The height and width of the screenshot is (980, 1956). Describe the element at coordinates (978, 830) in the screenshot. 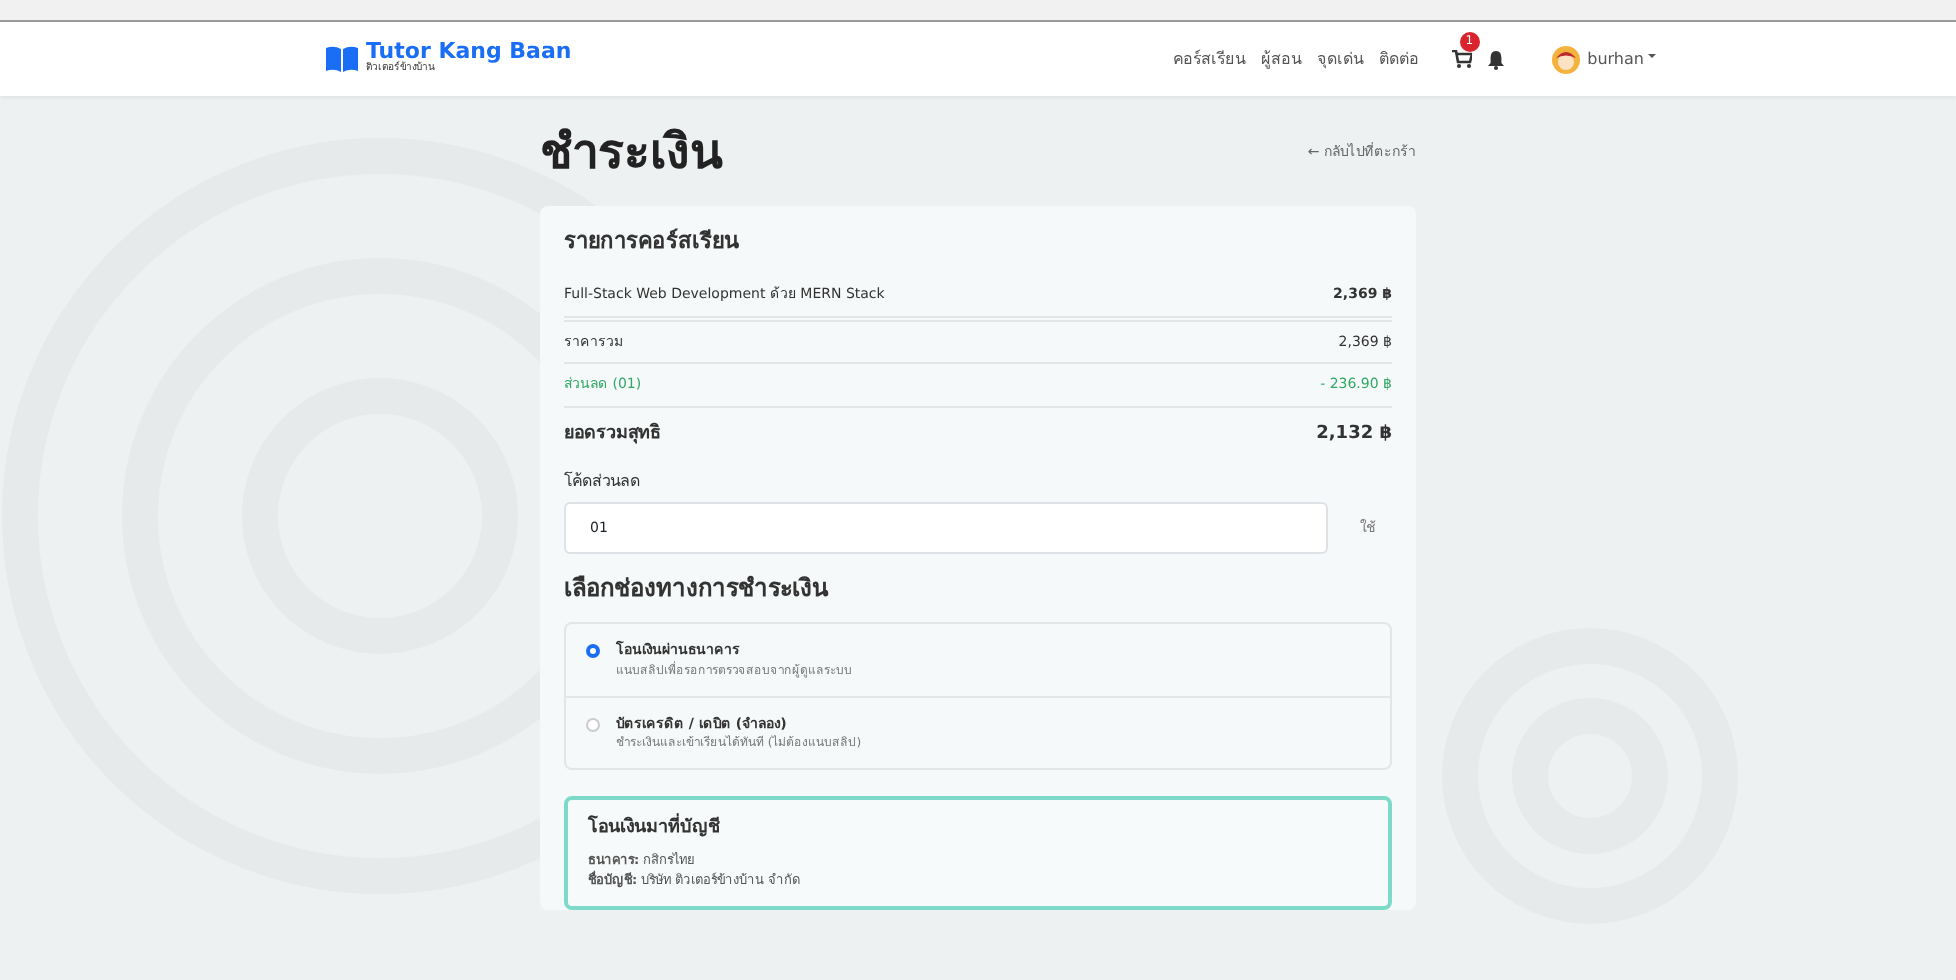

I see `bank-panel-title: โอนเงินมาที่บัญชี` at that location.